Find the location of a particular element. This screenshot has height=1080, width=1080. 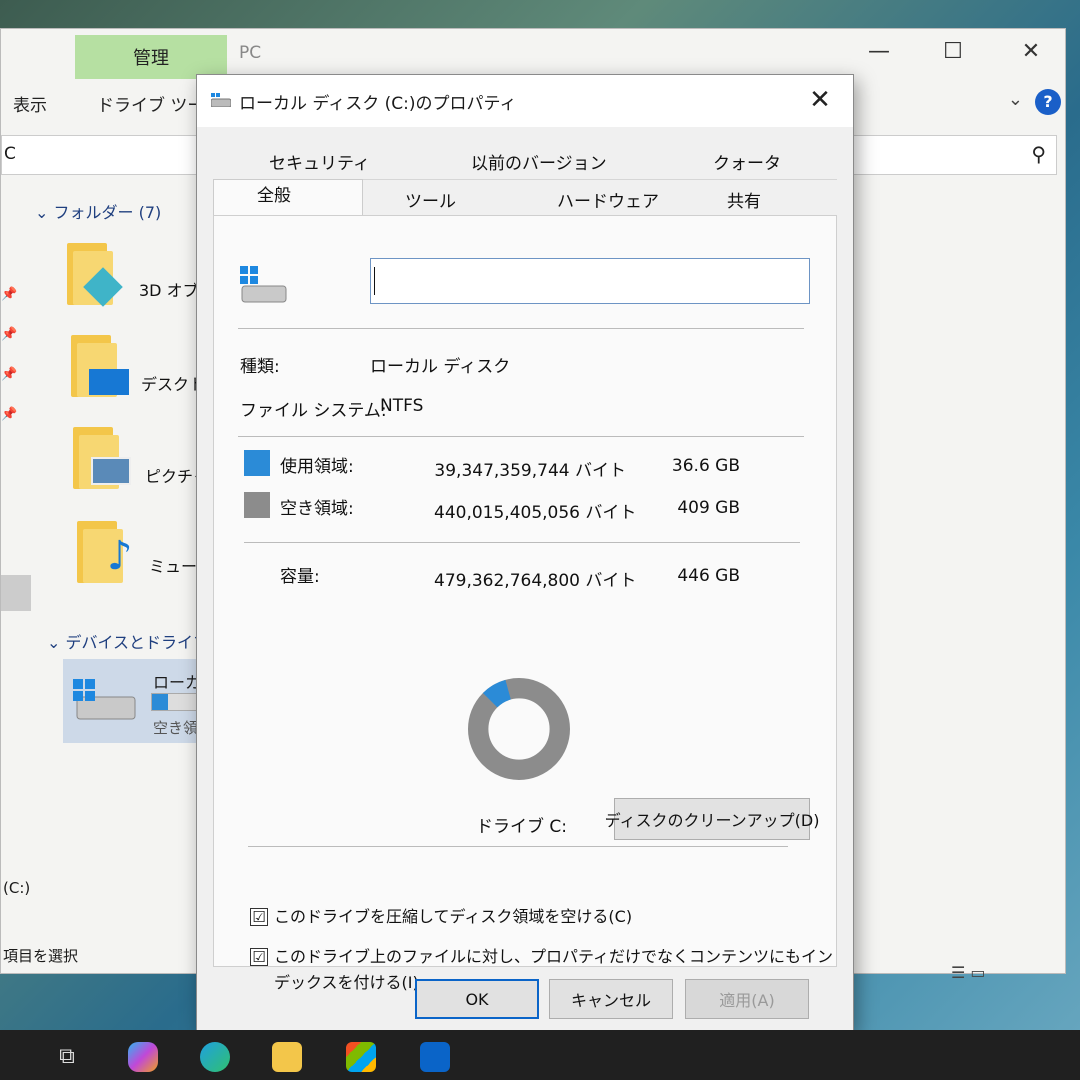

nav-selected-item is located at coordinates (16, 593).